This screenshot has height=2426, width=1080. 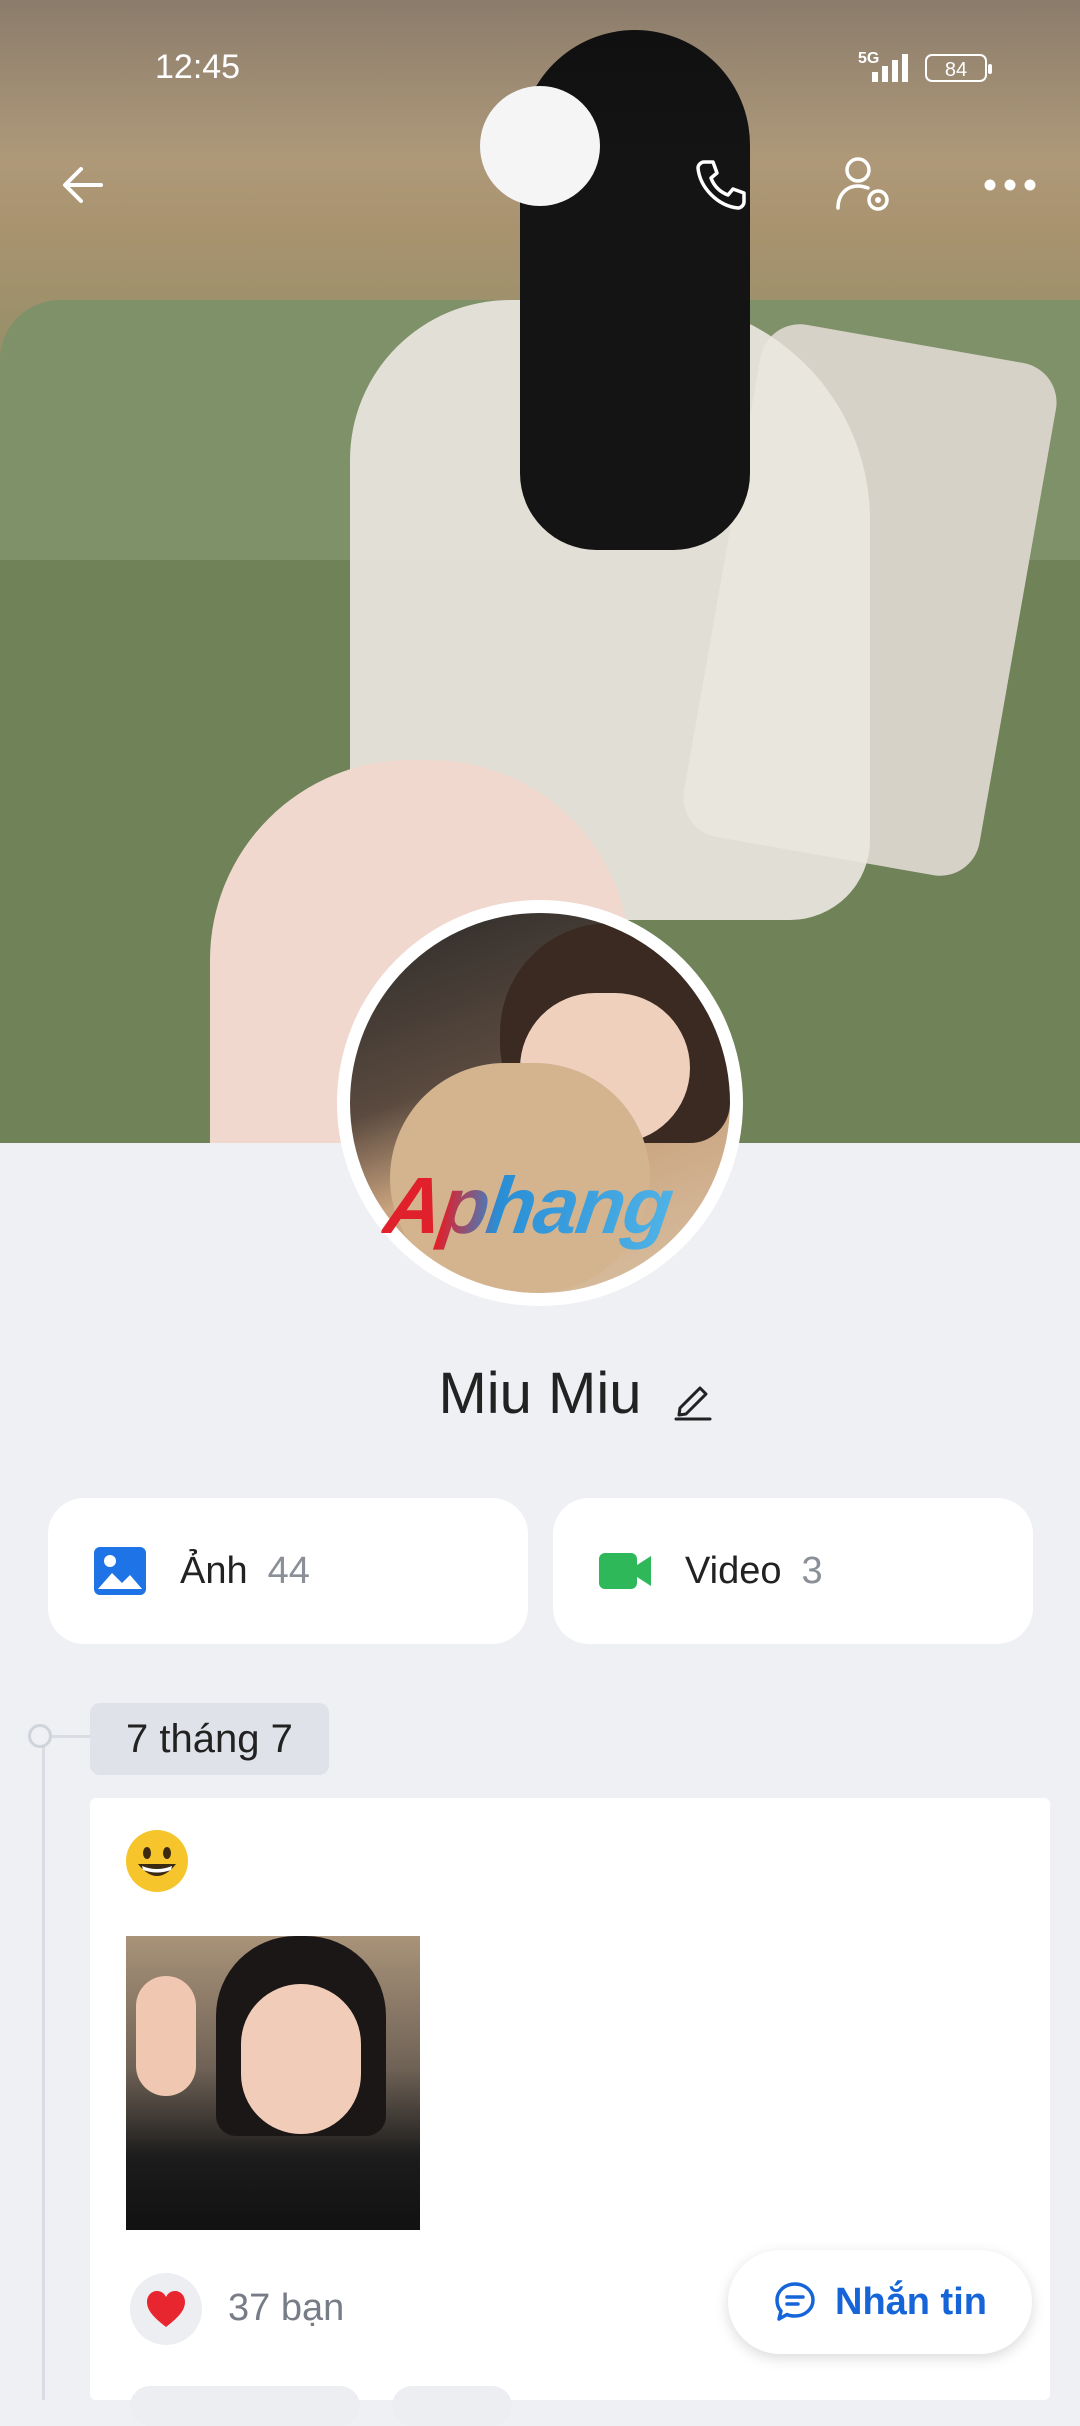 I want to click on phone-icon, so click(x=721, y=185).